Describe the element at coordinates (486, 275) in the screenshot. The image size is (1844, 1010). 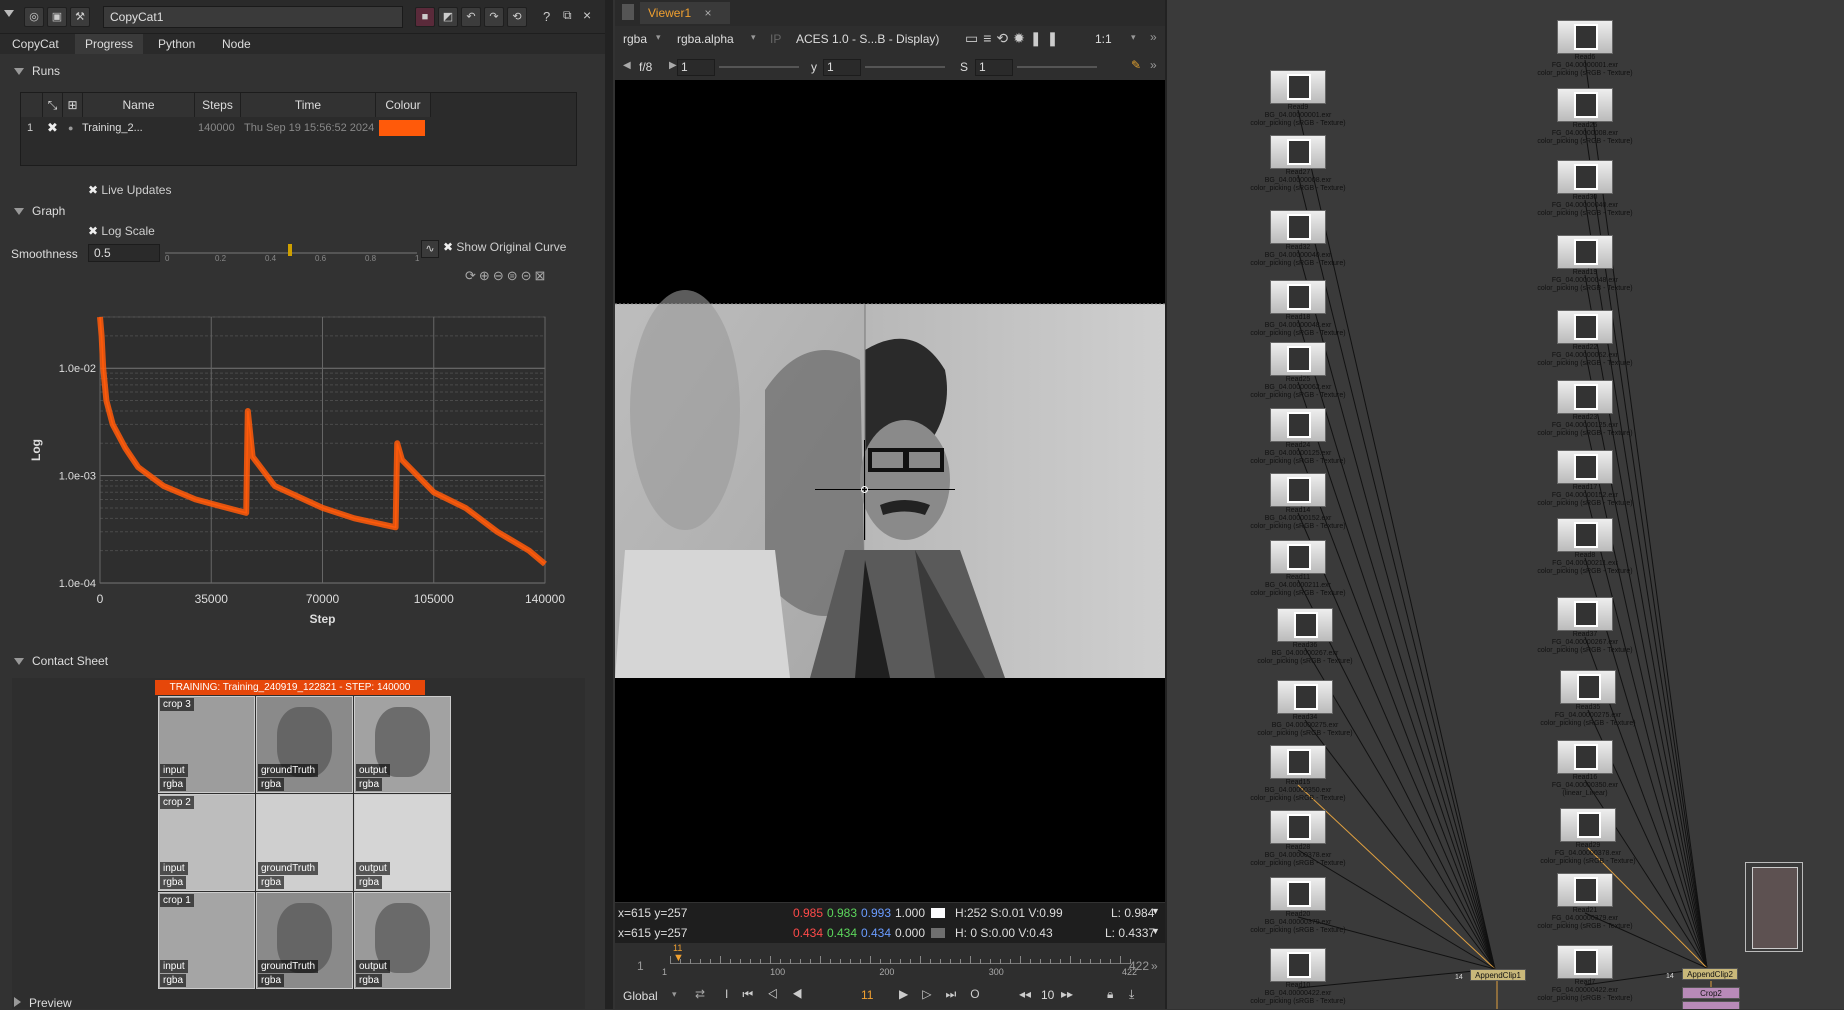
I see `zoom-in-icon: ⊕` at that location.